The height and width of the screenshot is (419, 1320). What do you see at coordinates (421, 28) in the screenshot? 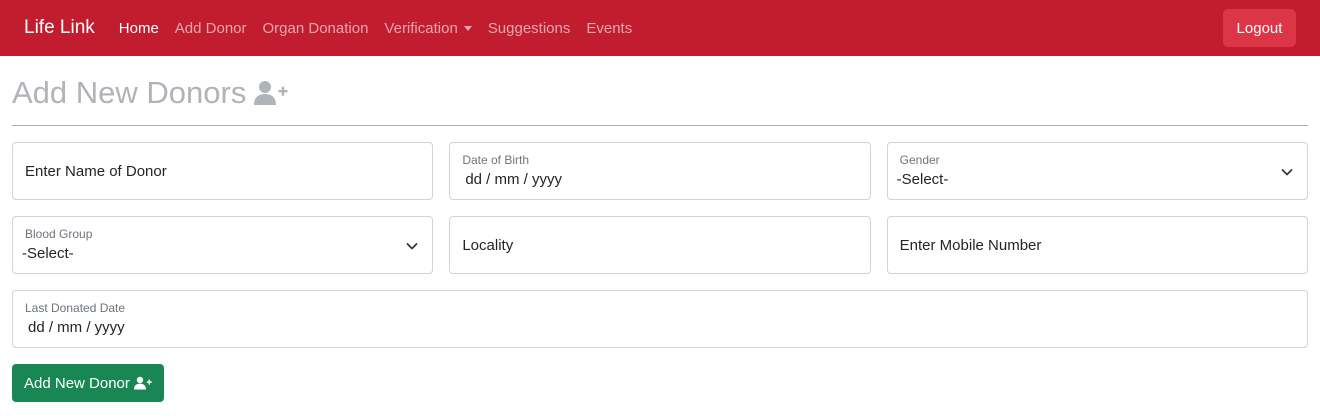
I see `nav-verification-label: Verification` at bounding box center [421, 28].